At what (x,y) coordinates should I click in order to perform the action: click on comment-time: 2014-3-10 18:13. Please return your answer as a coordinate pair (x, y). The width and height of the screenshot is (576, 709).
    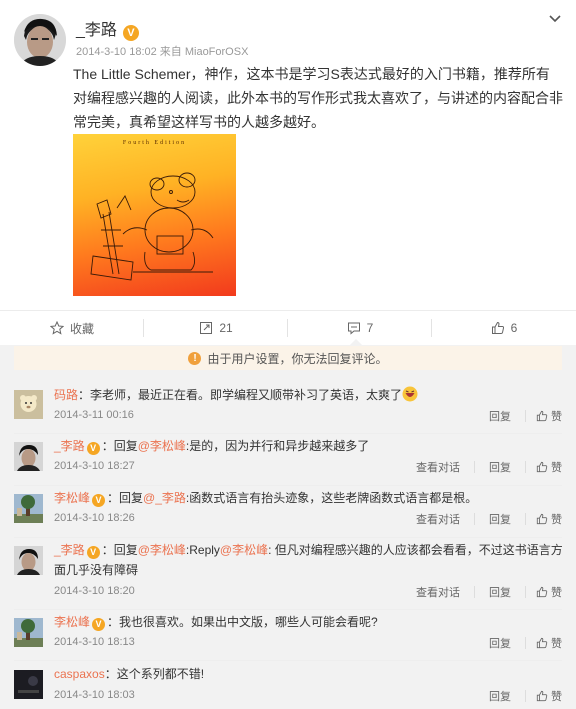
    Looking at the image, I should click on (94, 642).